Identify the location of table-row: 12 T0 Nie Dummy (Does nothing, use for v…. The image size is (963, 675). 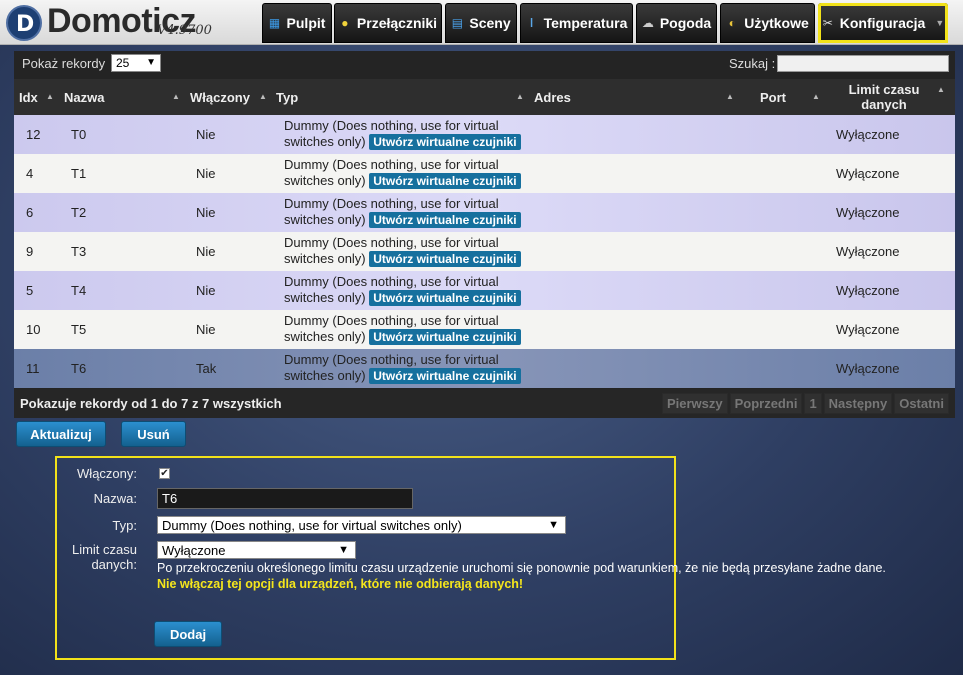
(484, 134).